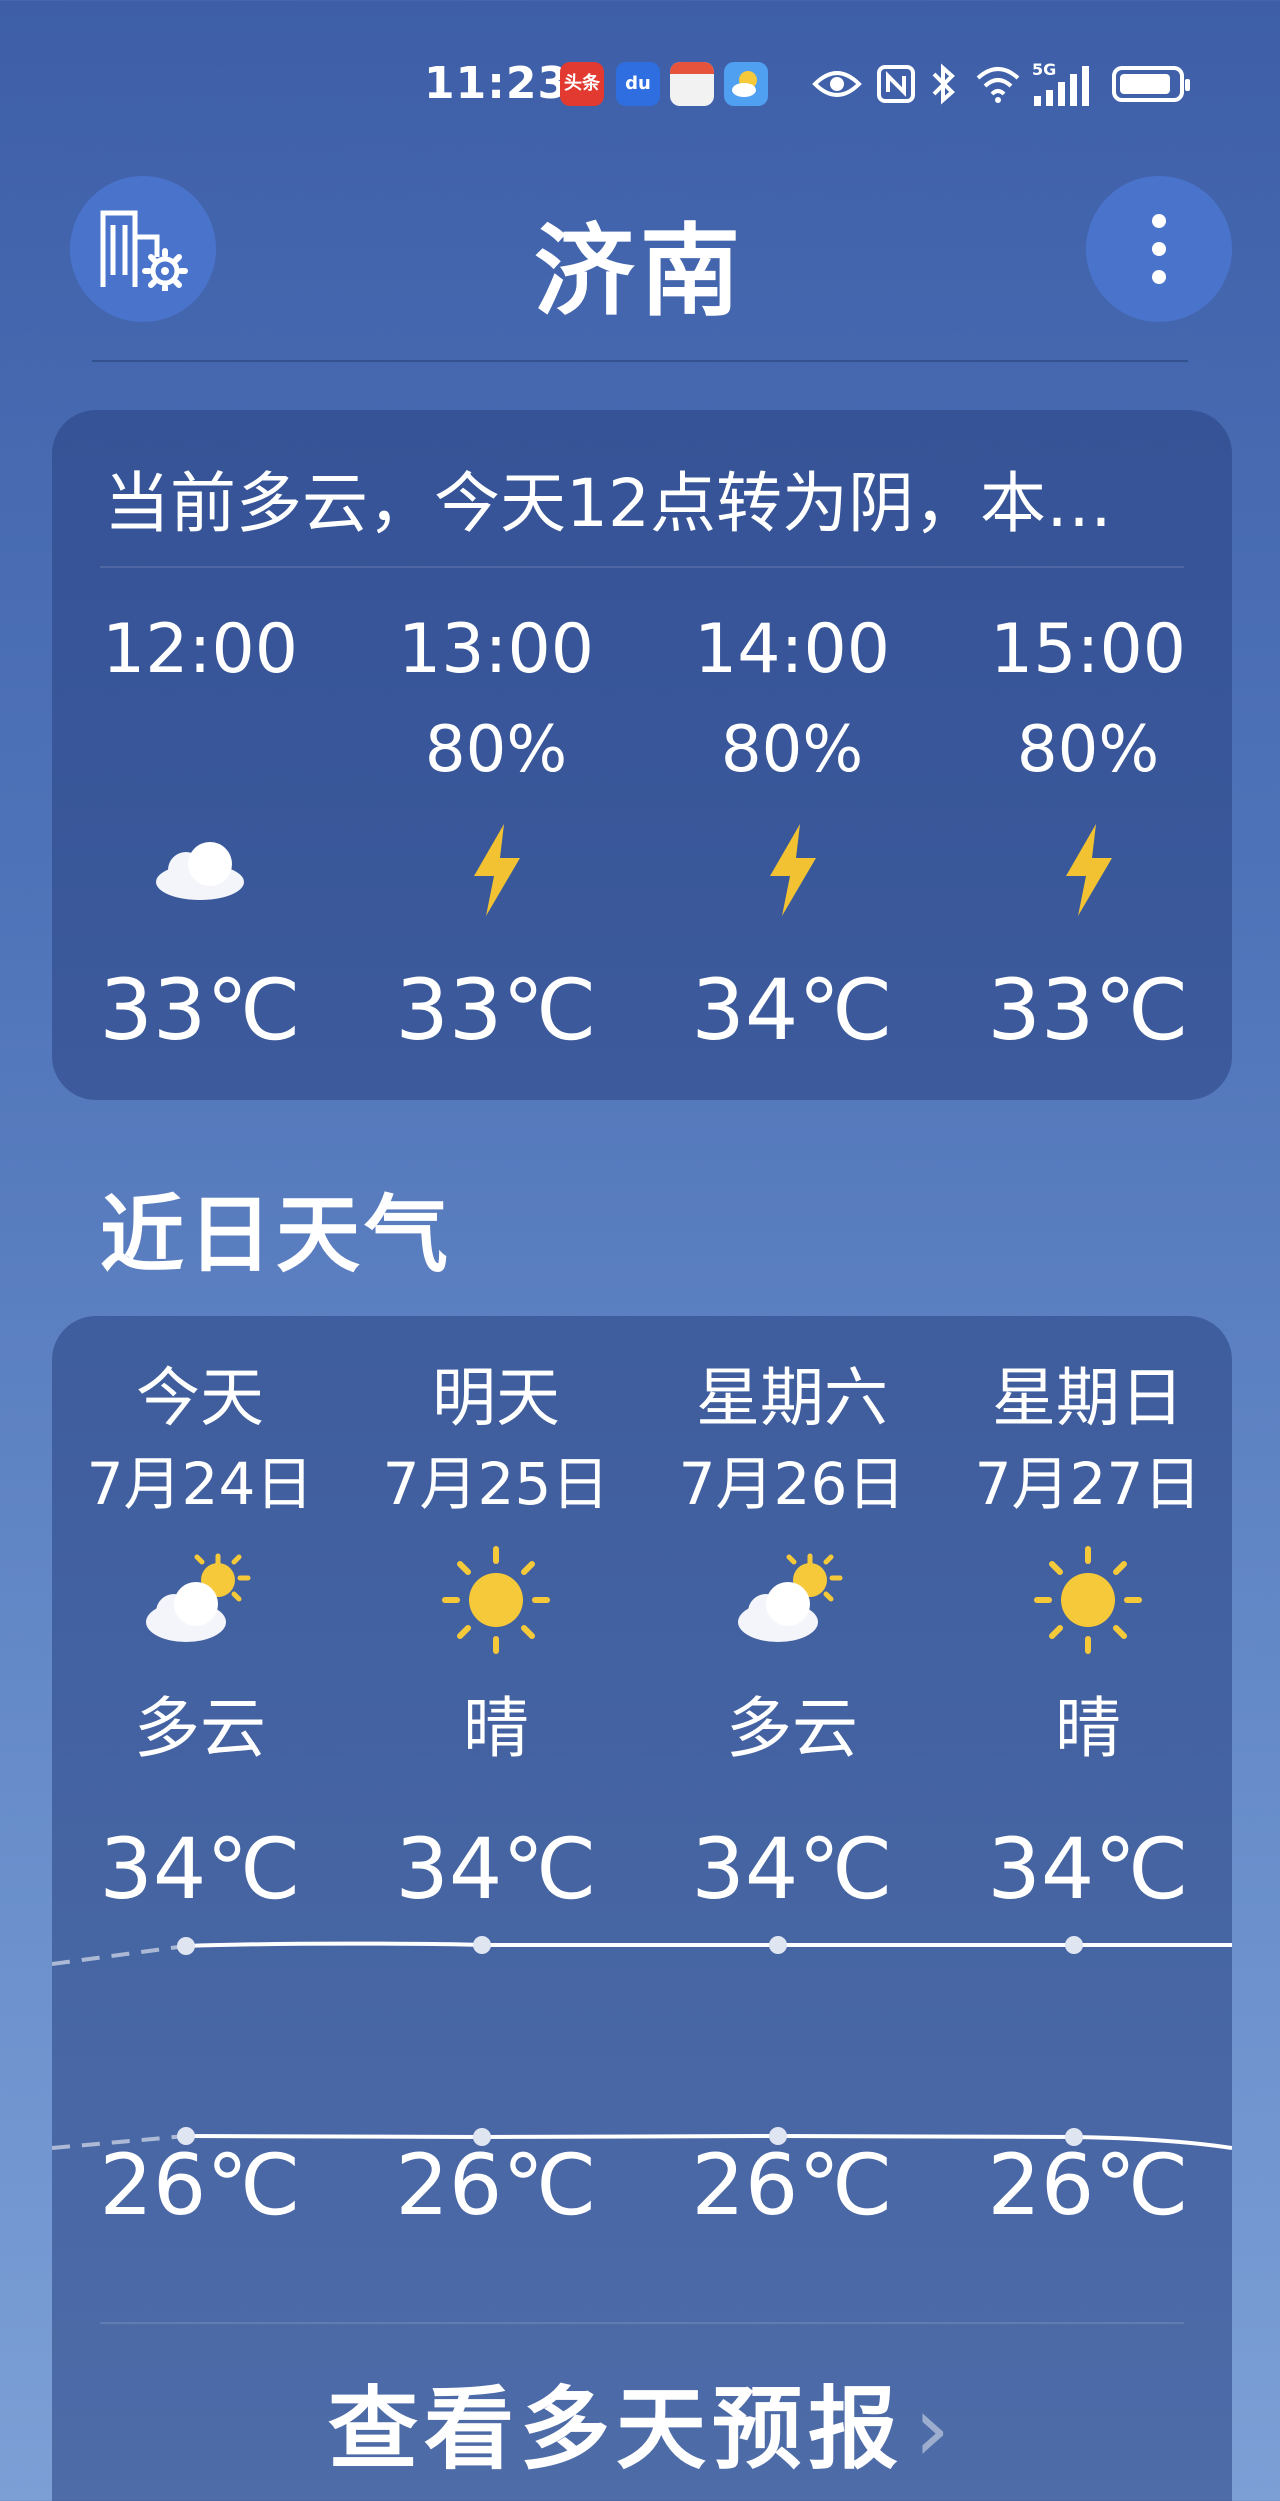 The image size is (1280, 2501). Describe the element at coordinates (200, 649) in the screenshot. I see `hour-time: 12:00` at that location.